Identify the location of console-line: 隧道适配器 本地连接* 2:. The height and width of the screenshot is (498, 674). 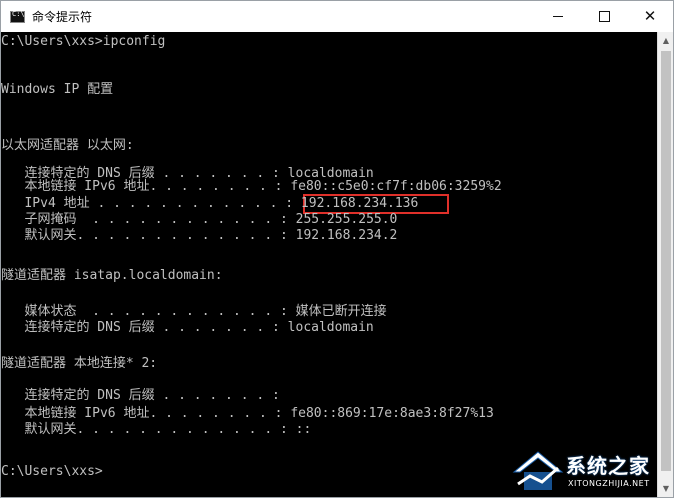
(79, 363).